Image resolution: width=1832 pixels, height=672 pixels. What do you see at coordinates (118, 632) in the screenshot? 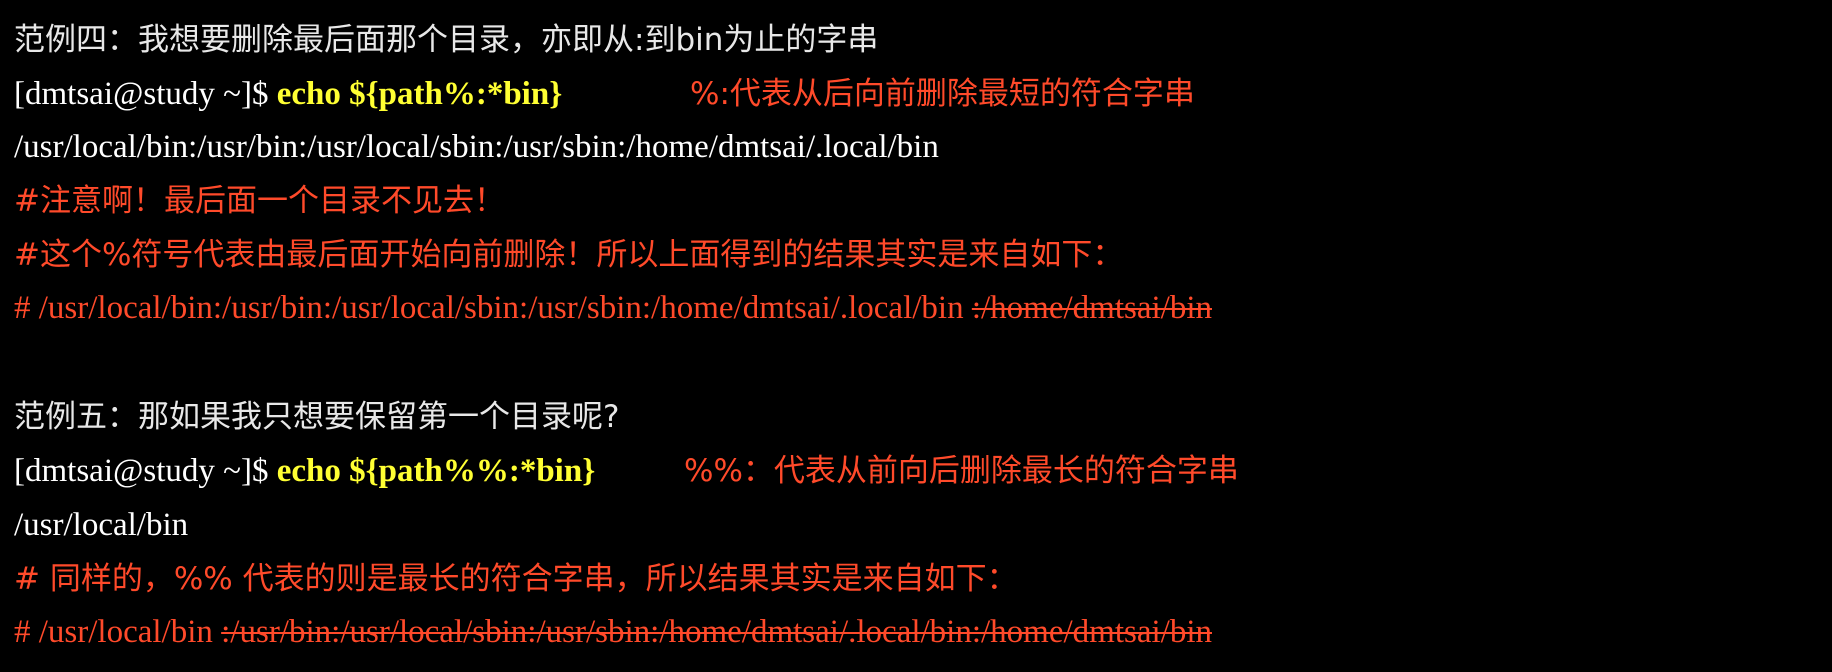
I see `kept-path: # /usr/local/bin` at bounding box center [118, 632].